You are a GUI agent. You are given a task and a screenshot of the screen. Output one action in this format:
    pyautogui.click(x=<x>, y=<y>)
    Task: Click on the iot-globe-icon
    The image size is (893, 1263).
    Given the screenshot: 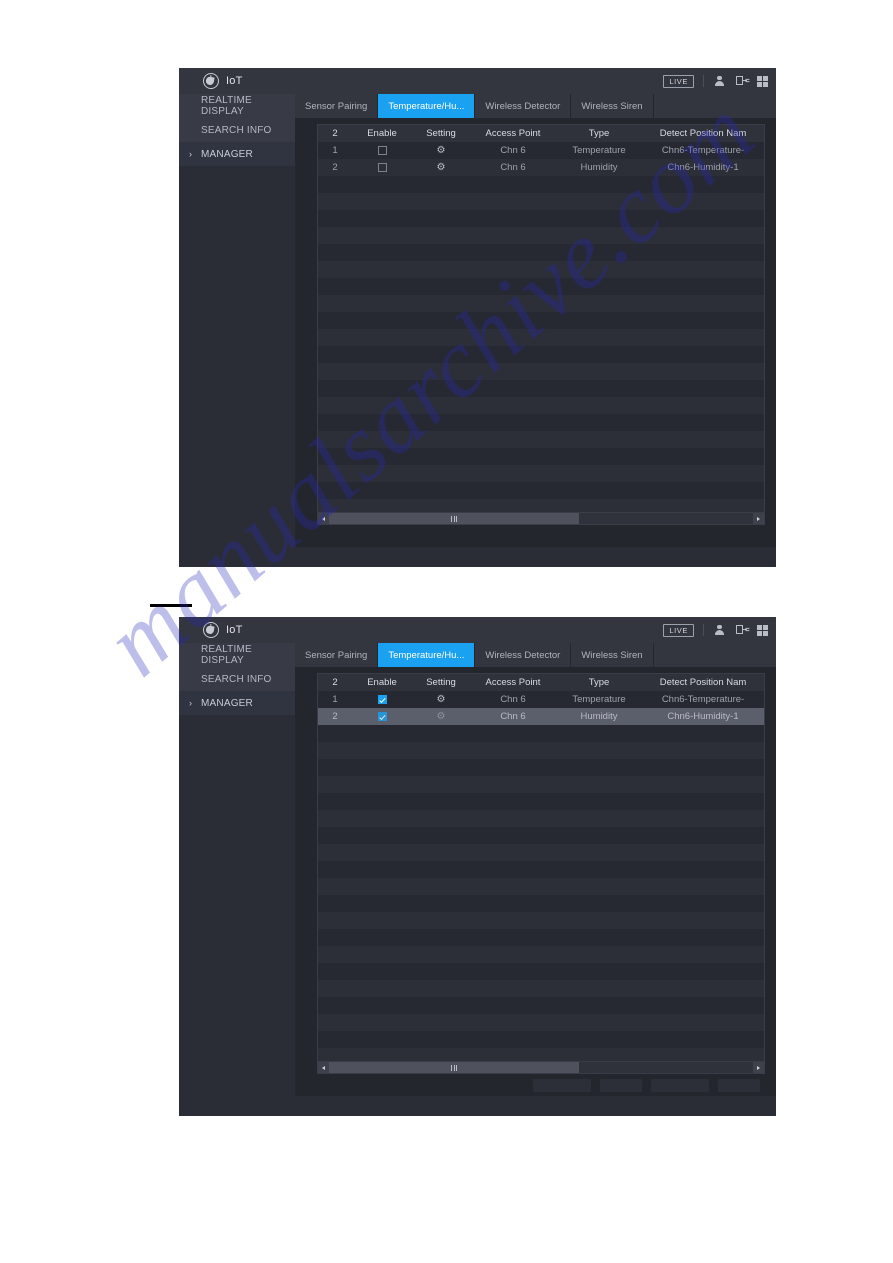 What is the action you would take?
    pyautogui.click(x=211, y=630)
    